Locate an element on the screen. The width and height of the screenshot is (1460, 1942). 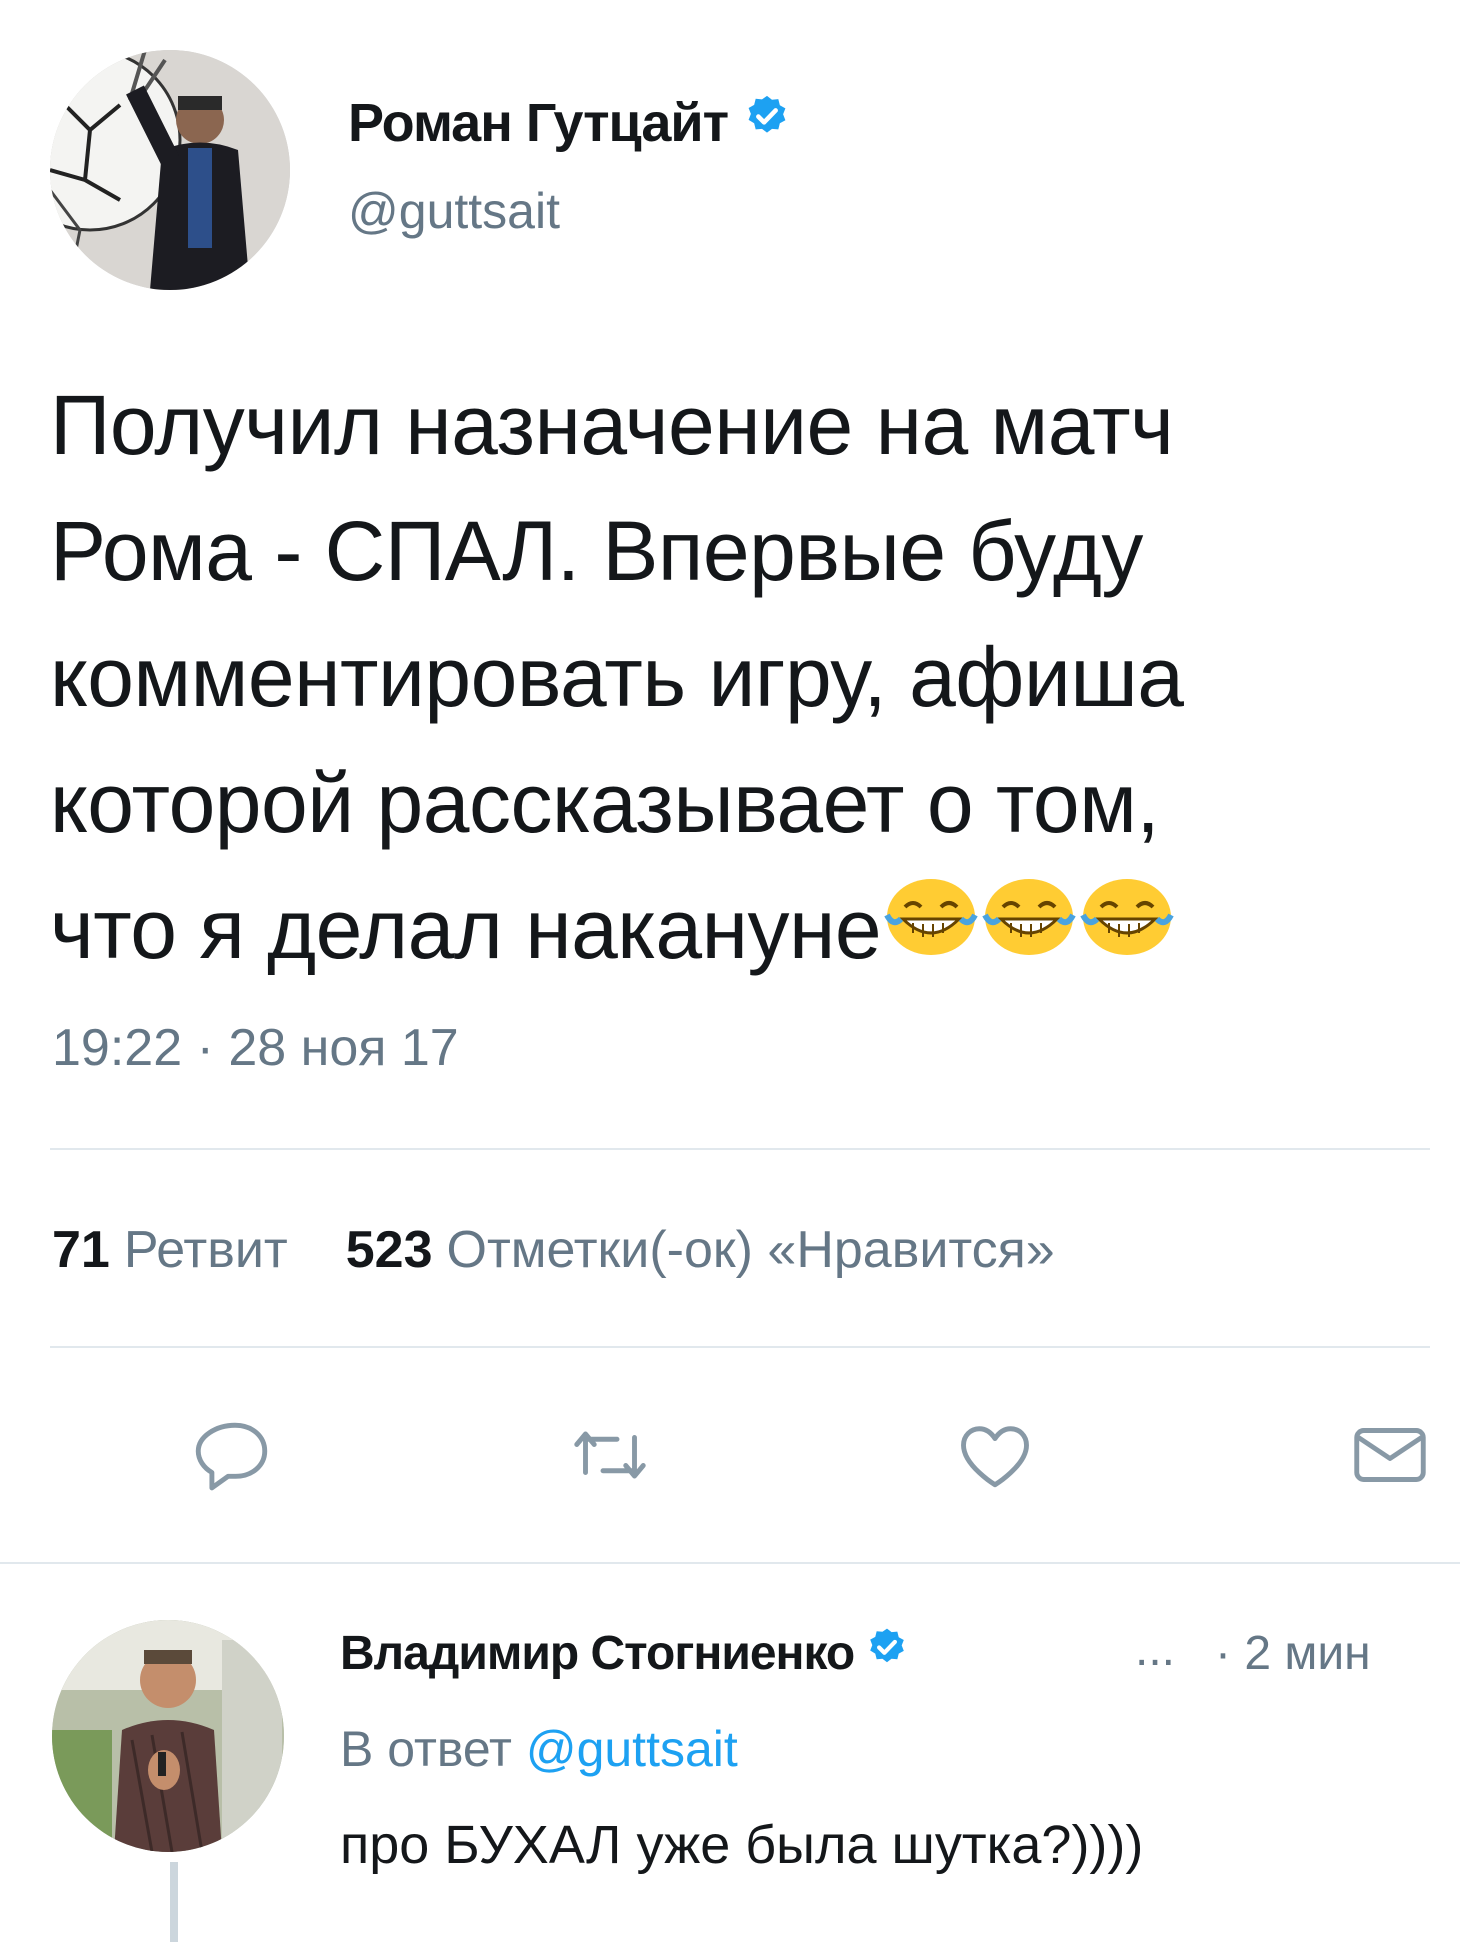
retweet-button is located at coordinates (610, 1455).